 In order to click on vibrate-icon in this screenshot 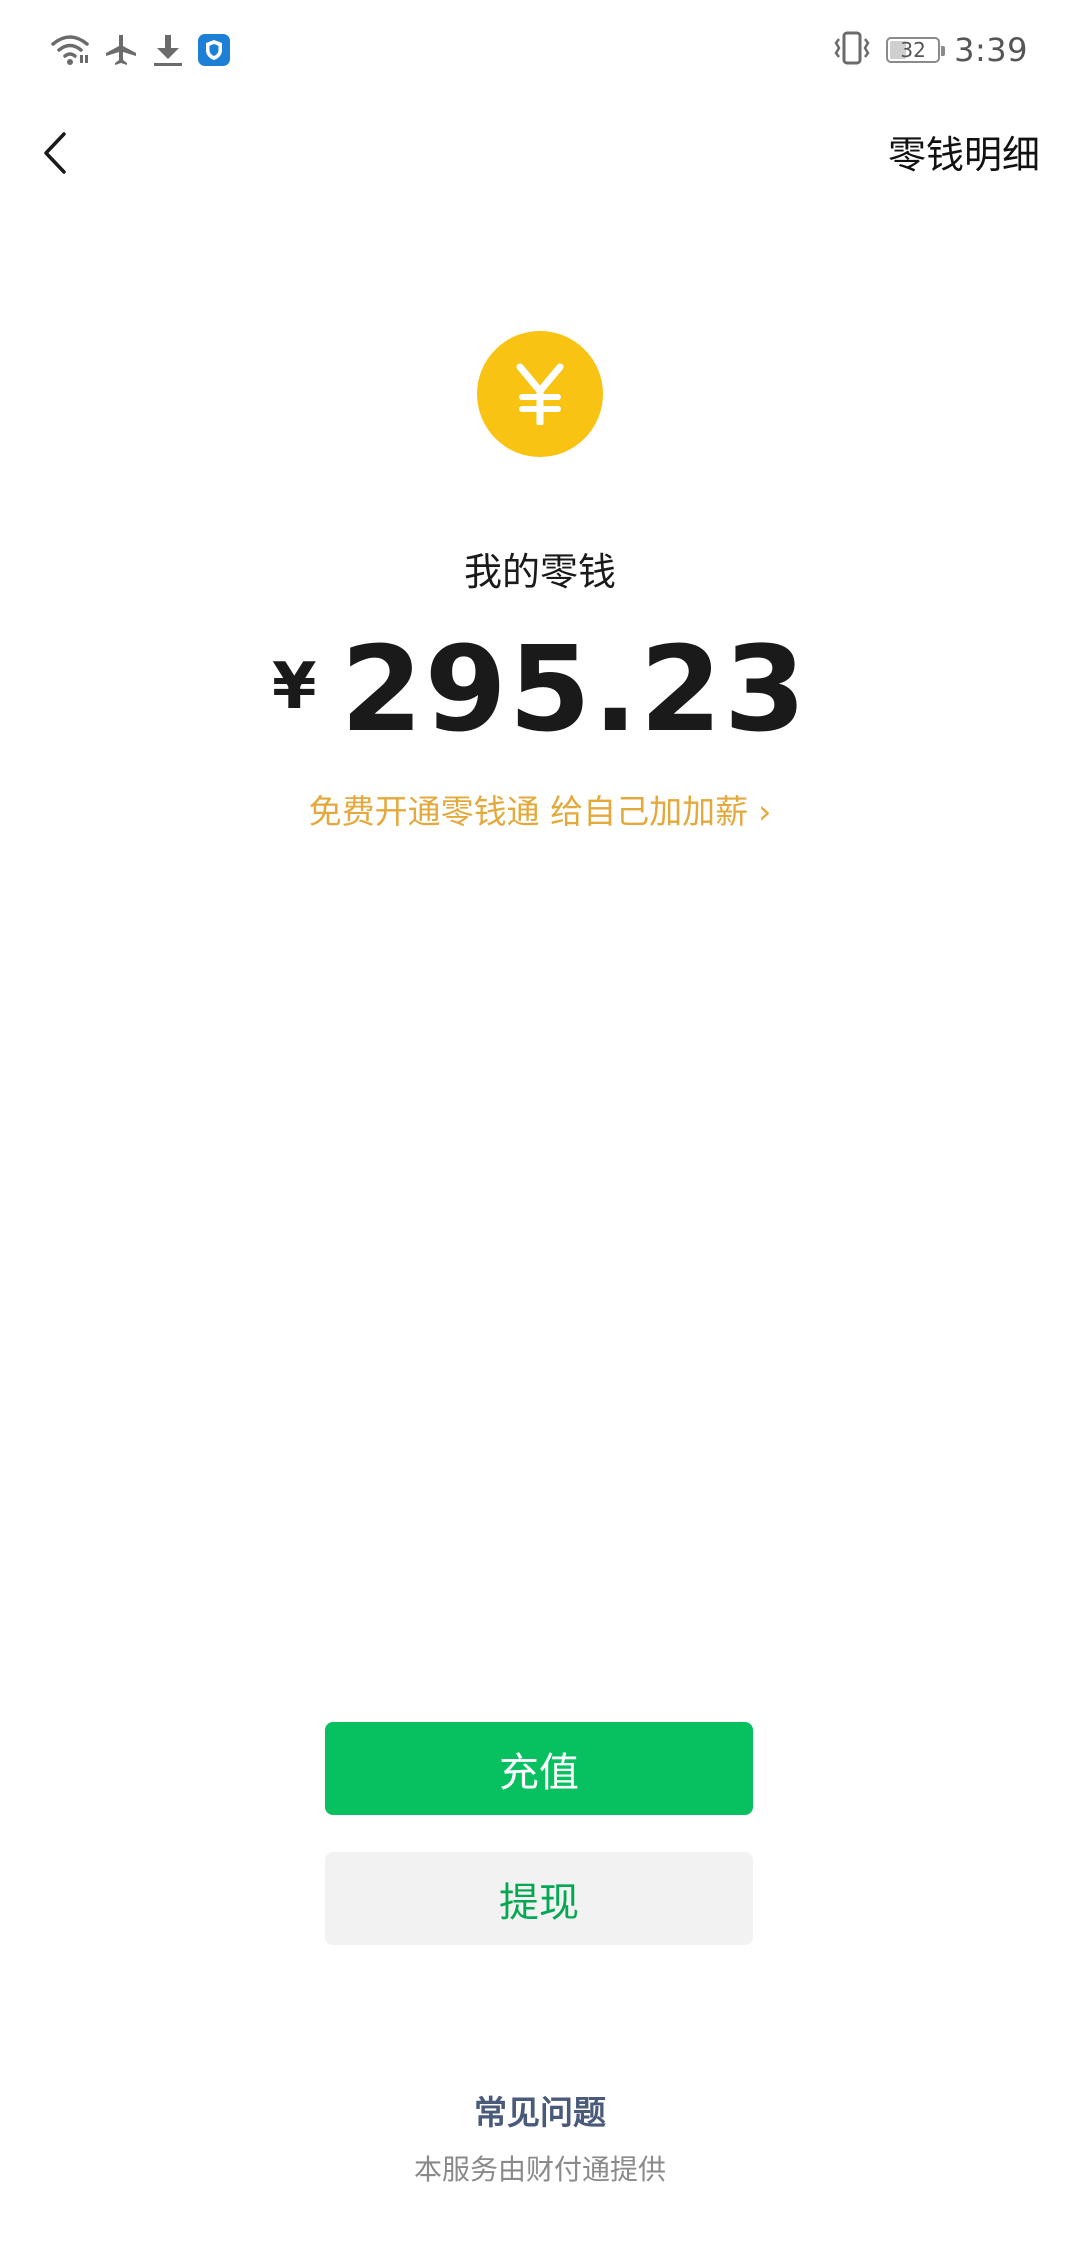, I will do `click(852, 50)`.